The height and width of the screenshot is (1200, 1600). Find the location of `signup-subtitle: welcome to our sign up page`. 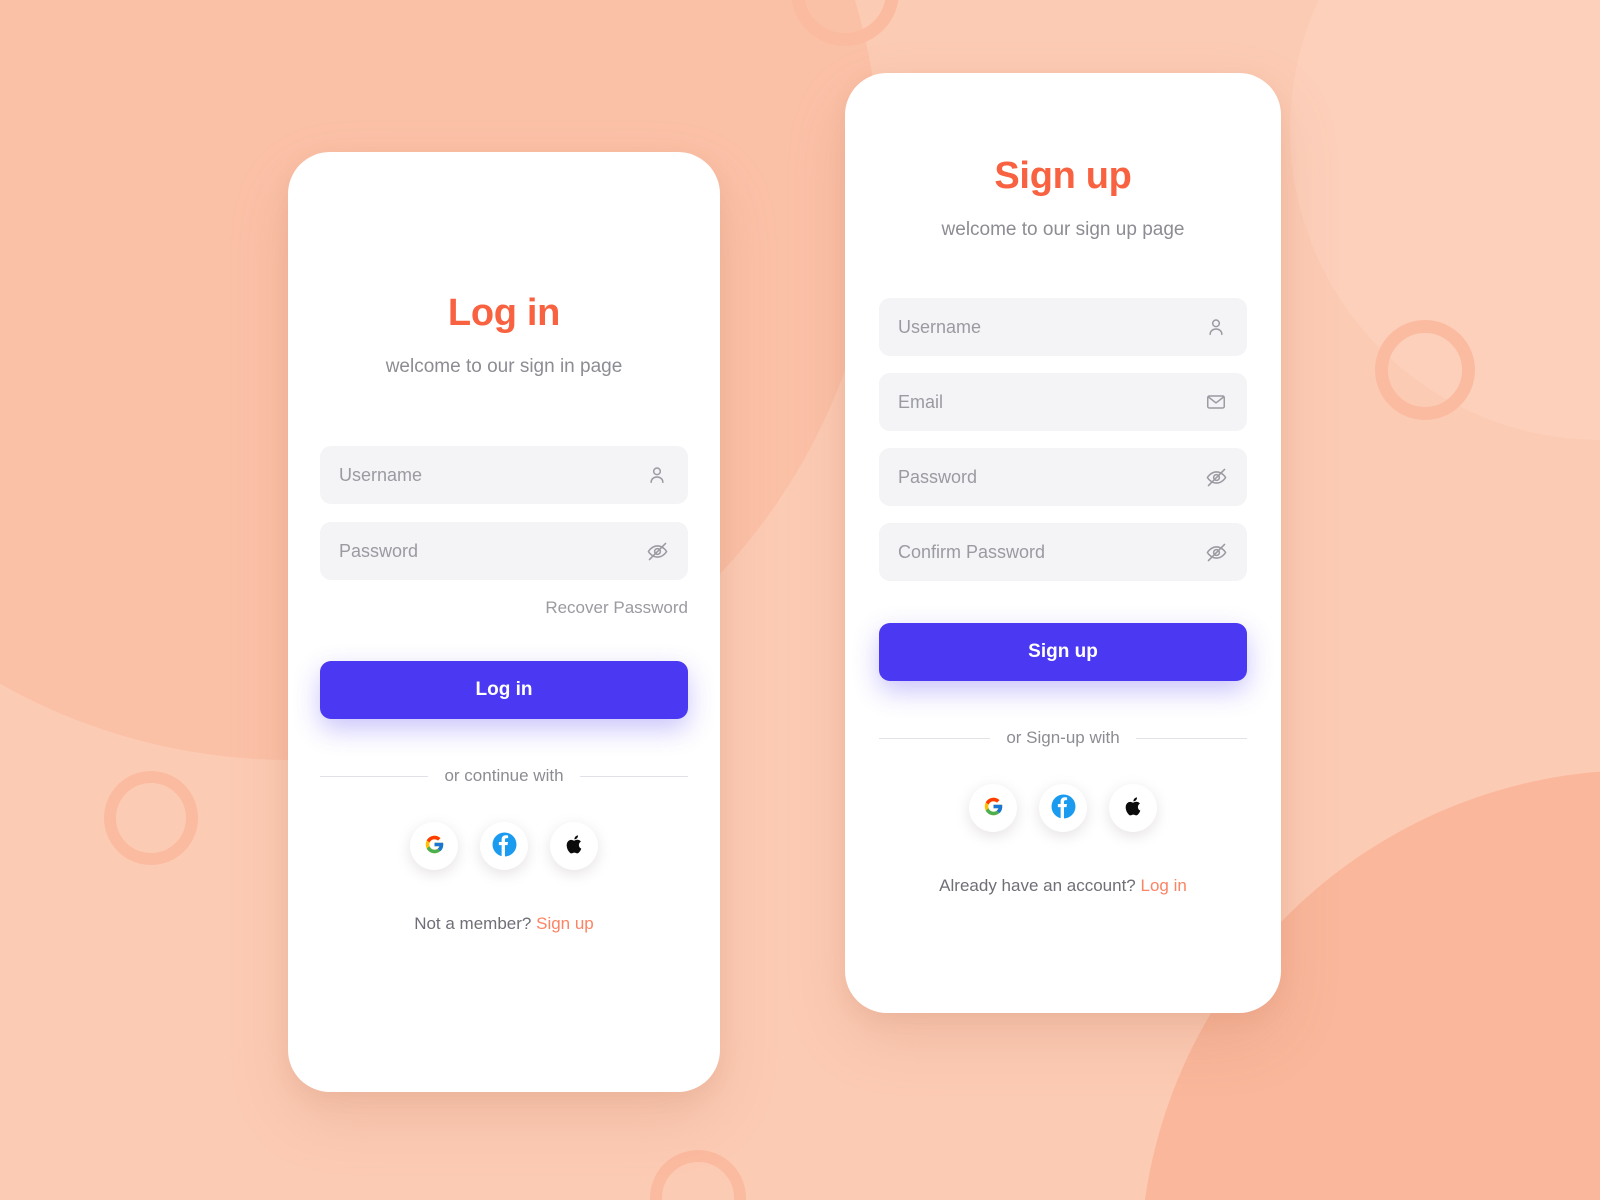

signup-subtitle: welcome to our sign up page is located at coordinates (1063, 229).